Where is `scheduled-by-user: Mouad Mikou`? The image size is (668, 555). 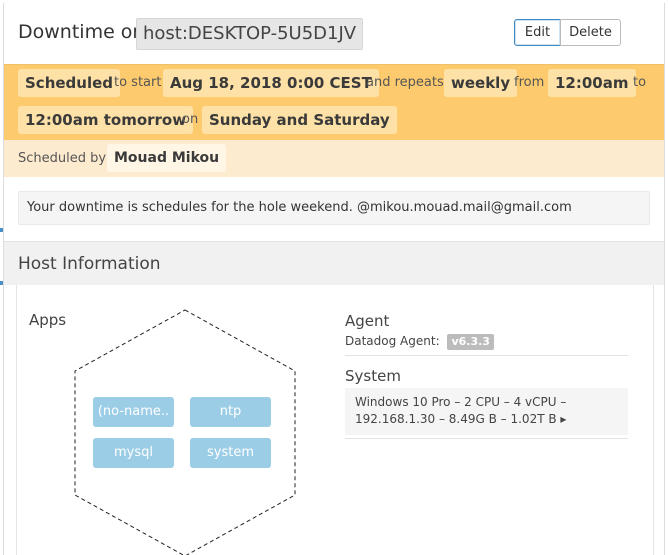 scheduled-by-user: Mouad Mikou is located at coordinates (167, 158).